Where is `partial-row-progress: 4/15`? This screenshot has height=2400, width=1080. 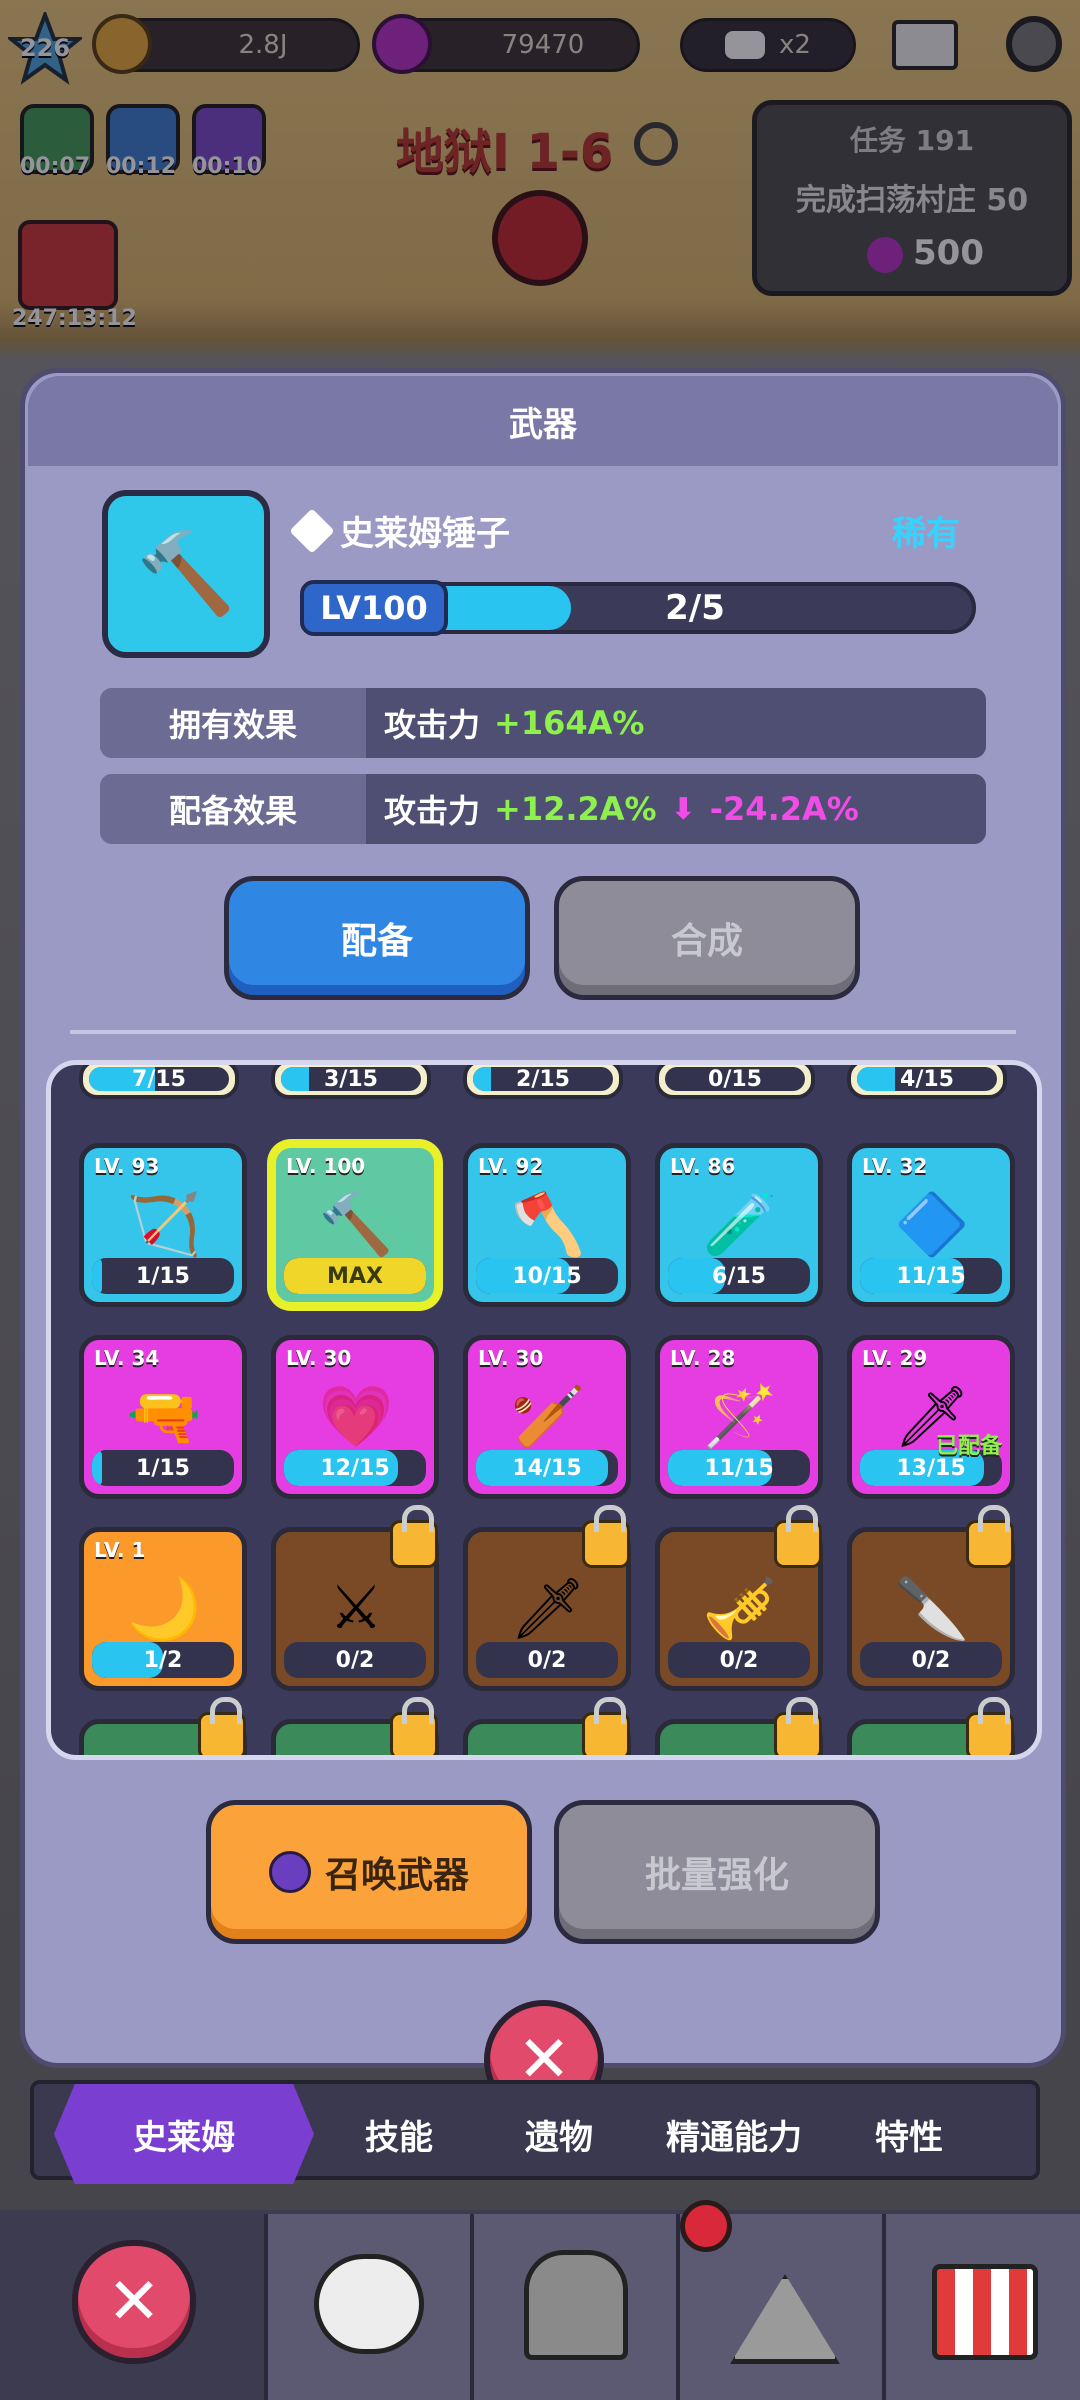 partial-row-progress: 4/15 is located at coordinates (927, 1082).